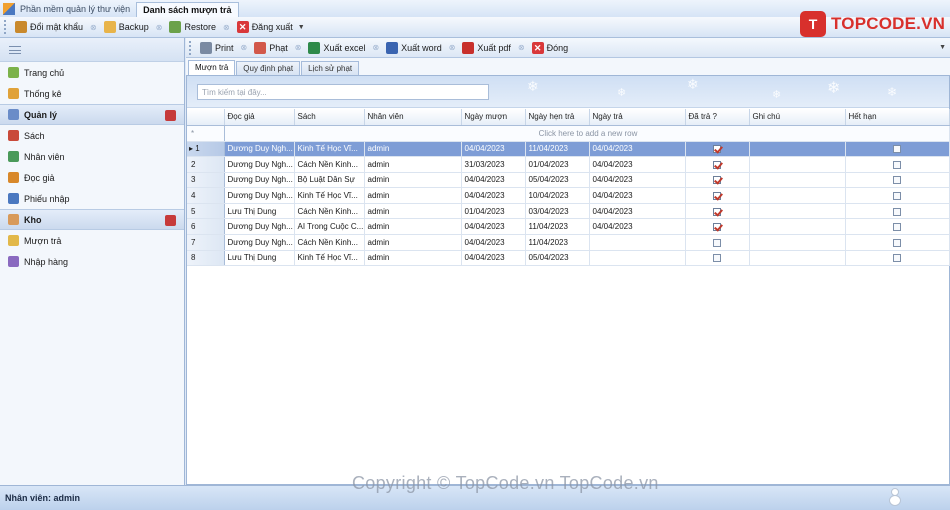  What do you see at coordinates (92, 114) in the screenshot?
I see `sidebar-group-manage: Quản lý` at bounding box center [92, 114].